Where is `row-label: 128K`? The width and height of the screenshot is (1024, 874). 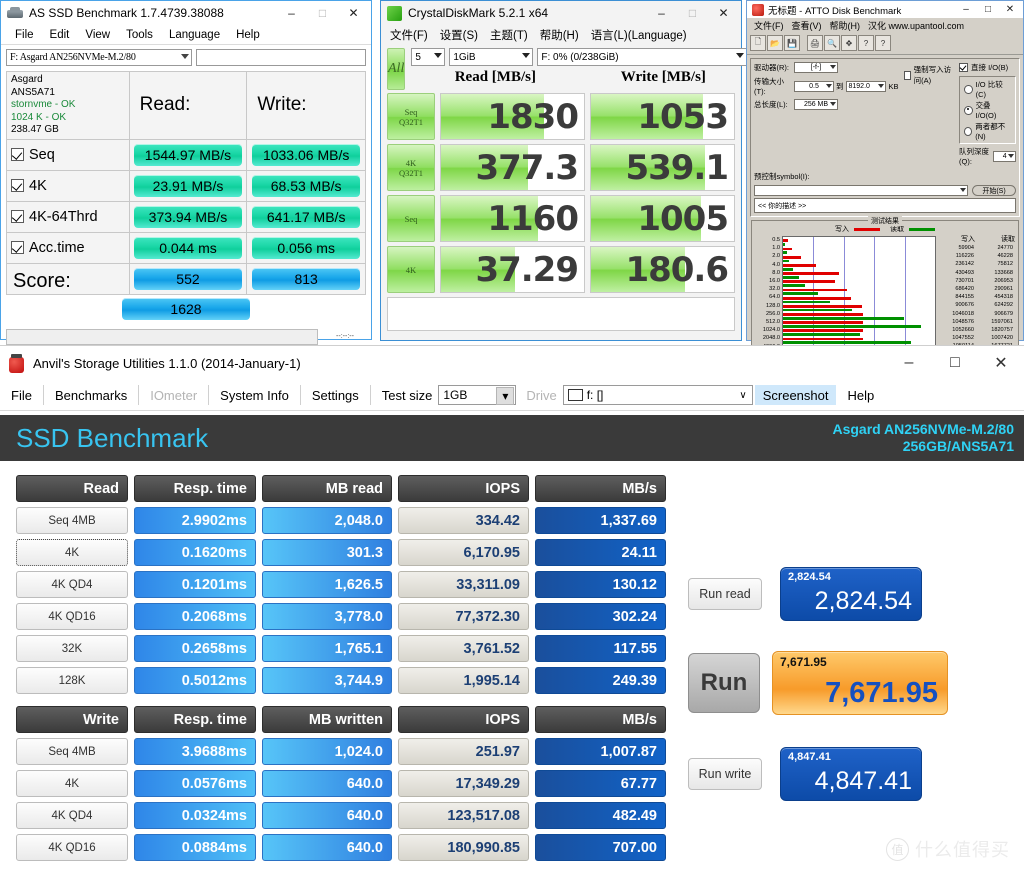
row-label: 128K is located at coordinates (72, 680).